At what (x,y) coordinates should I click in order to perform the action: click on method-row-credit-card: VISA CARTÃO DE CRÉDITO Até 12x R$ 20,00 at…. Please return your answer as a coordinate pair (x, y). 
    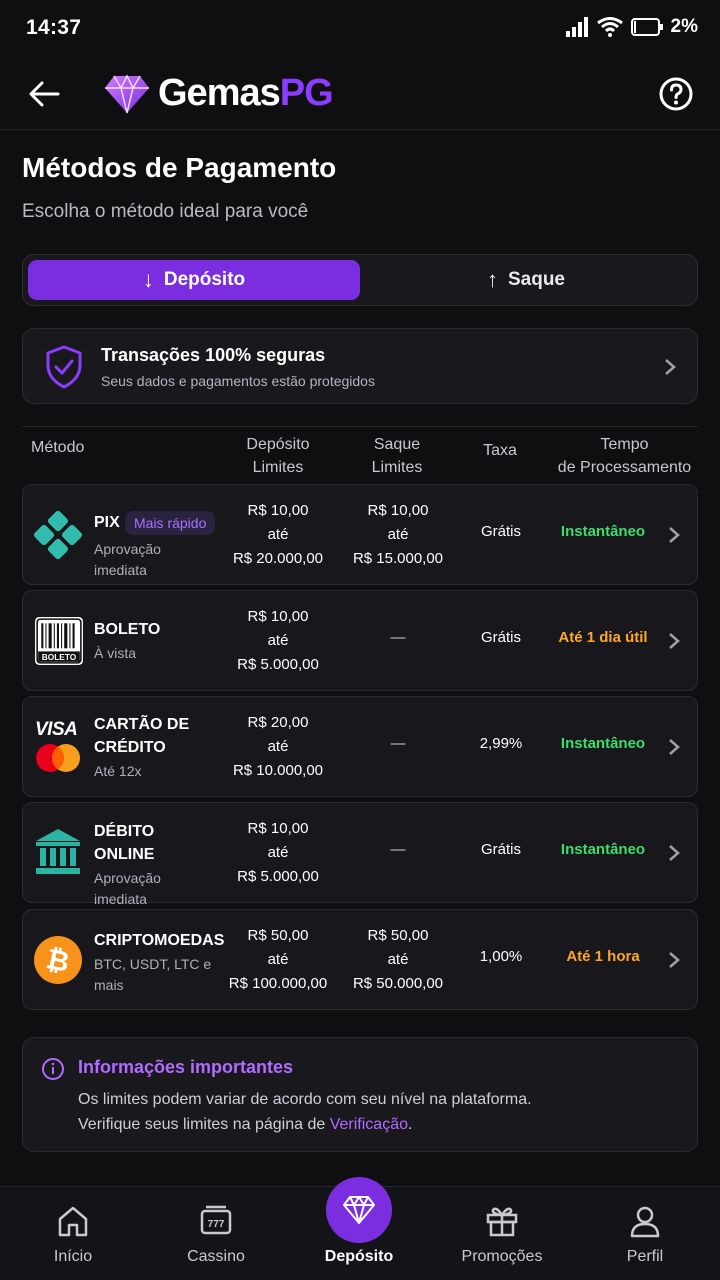
    Looking at the image, I should click on (360, 746).